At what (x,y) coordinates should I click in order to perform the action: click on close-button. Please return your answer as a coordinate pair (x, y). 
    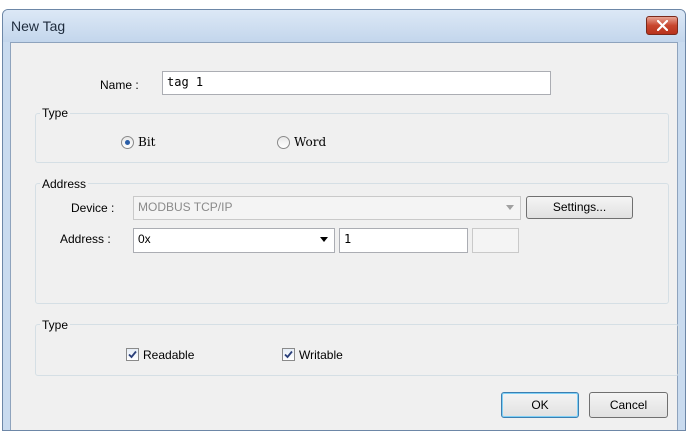
    Looking at the image, I should click on (662, 25).